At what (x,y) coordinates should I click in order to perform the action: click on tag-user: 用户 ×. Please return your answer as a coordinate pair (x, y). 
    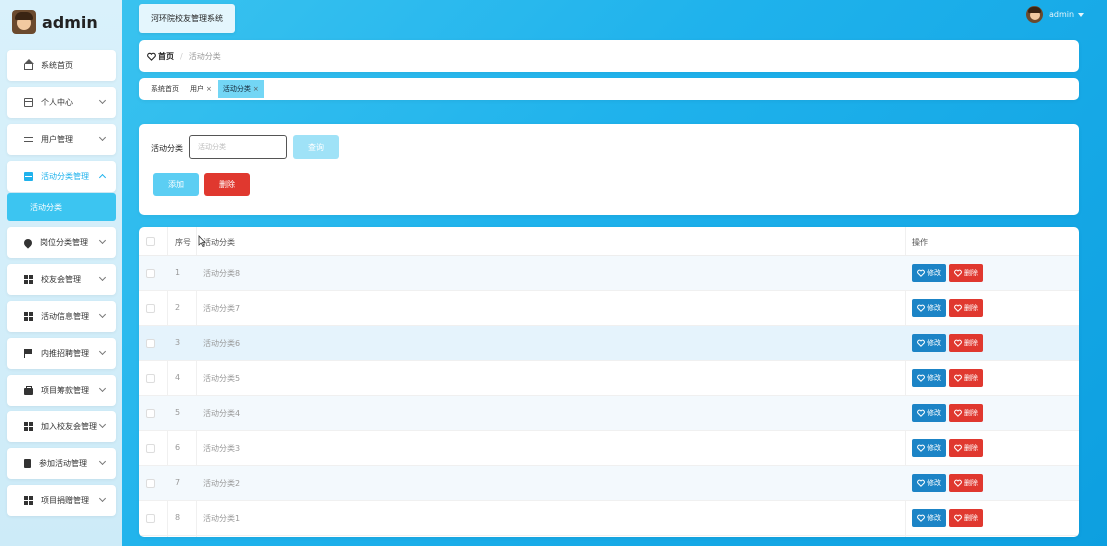
    Looking at the image, I should click on (201, 89).